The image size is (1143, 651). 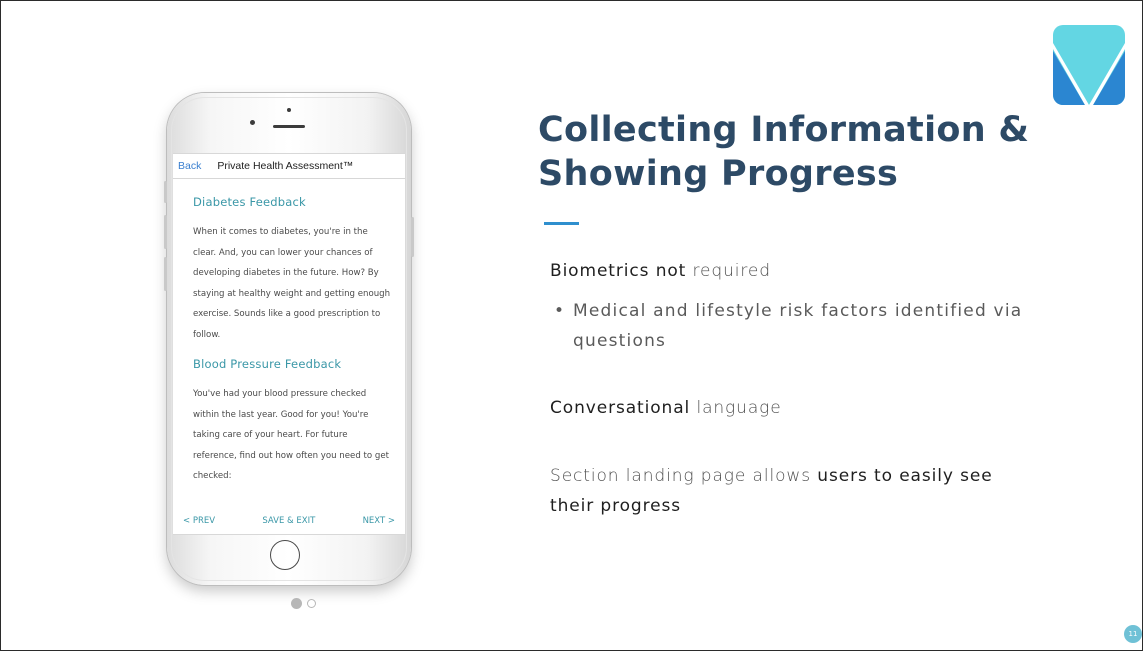 What do you see at coordinates (267, 364) in the screenshot?
I see `blood-pressure-feedback-heading: Blood Pressure Feedback` at bounding box center [267, 364].